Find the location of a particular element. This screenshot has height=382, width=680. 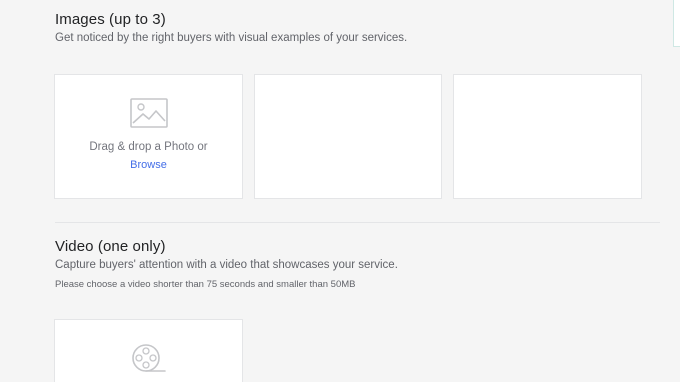

video-upload-dropzone is located at coordinates (148, 350).